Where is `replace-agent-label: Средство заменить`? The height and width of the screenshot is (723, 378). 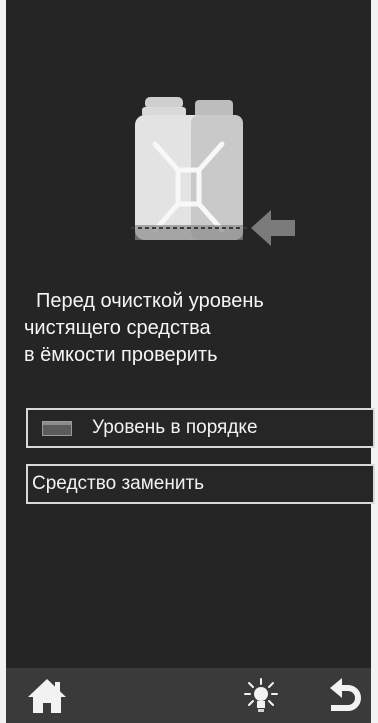 replace-agent-label: Средство заменить is located at coordinates (118, 483).